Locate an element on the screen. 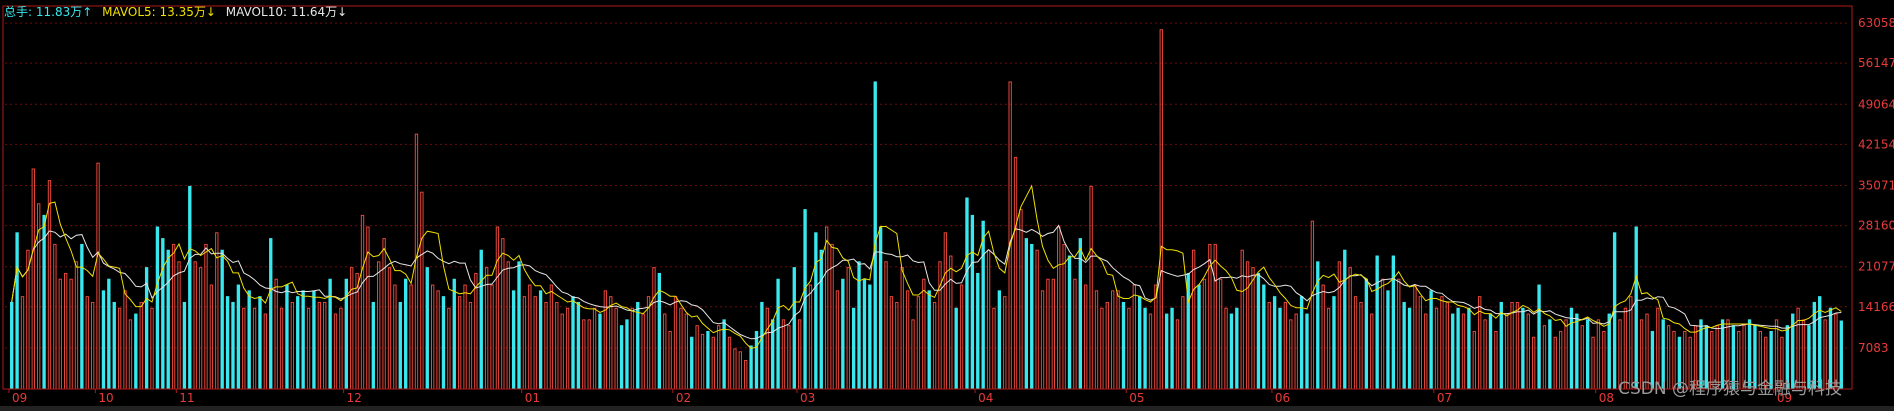 The width and height of the screenshot is (1894, 411). x-month-label: 05 is located at coordinates (1136, 398).